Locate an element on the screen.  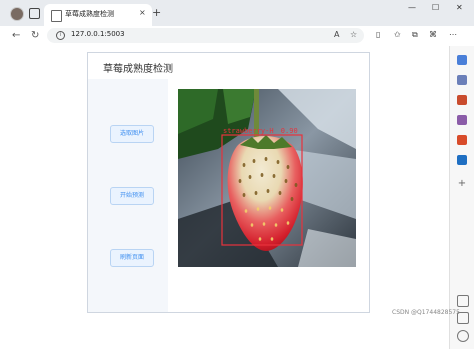
select-image-button: 选取图片 is located at coordinates (132, 134).